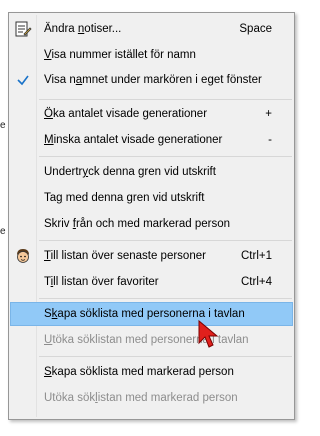 The height and width of the screenshot is (436, 320). Describe the element at coordinates (151, 29) in the screenshot. I see `menu-item-edit-notes: Ändra notiser... Space` at that location.